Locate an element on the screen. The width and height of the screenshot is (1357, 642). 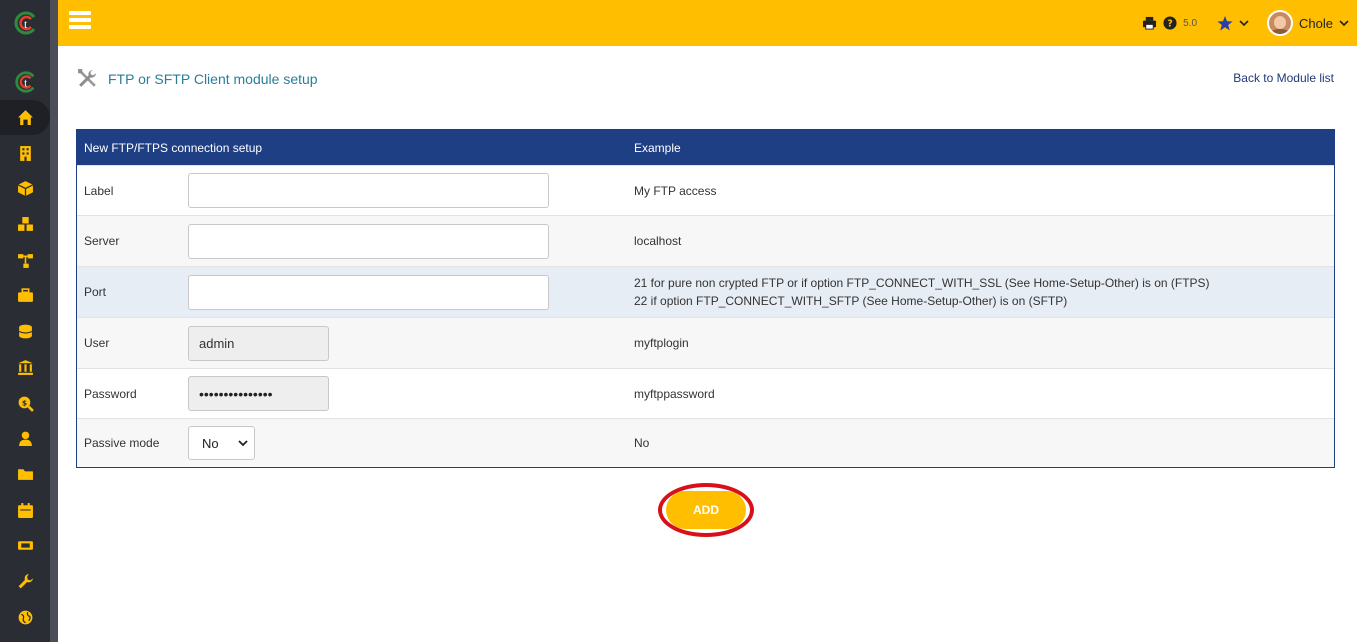
version-label: 5.0 is located at coordinates (1190, 23).